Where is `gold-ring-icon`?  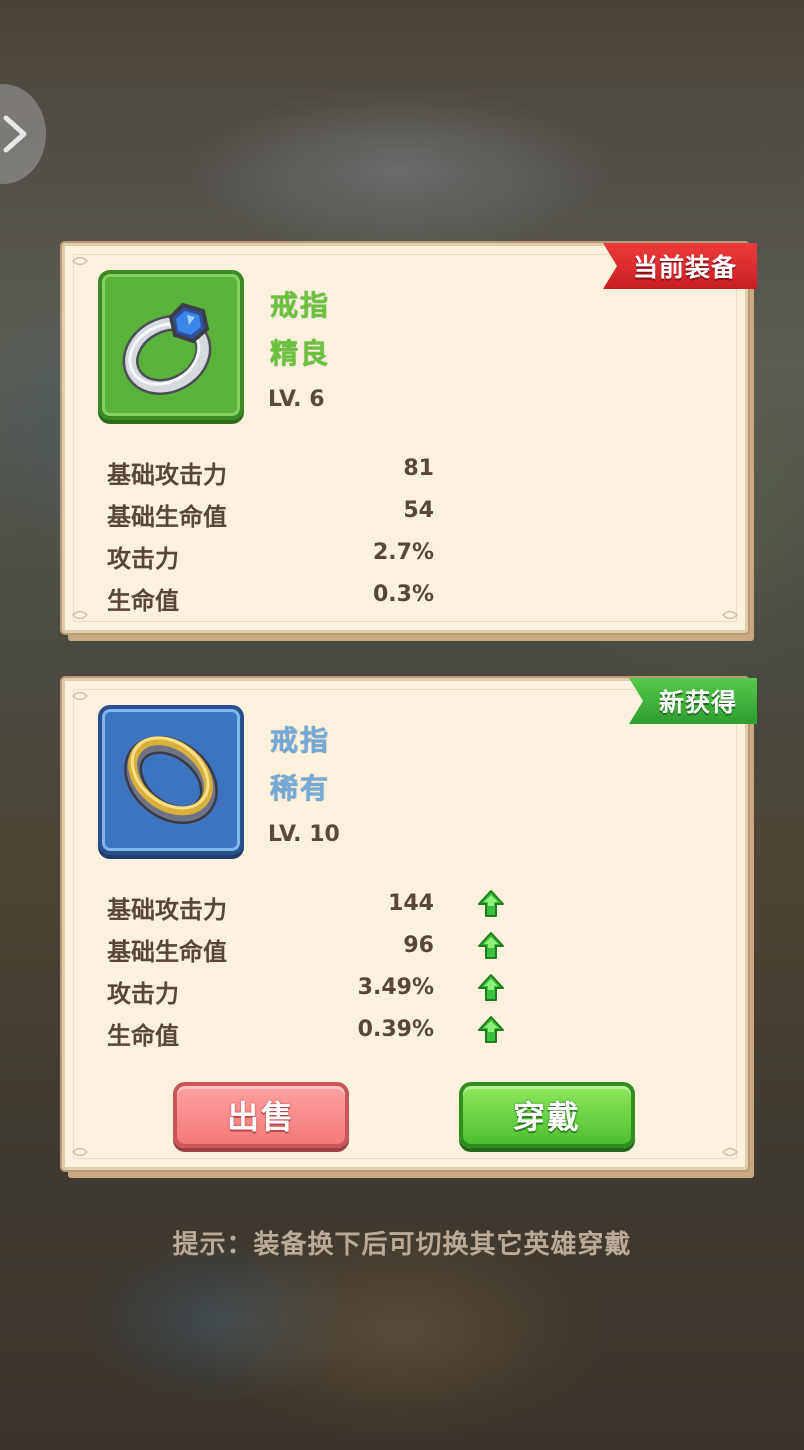
gold-ring-icon is located at coordinates (171, 780).